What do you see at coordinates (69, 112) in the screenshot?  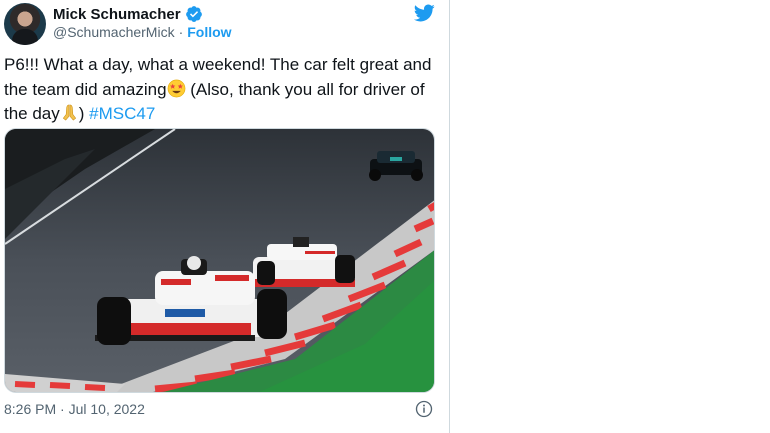 I see `folded-hands-emoji-icon` at bounding box center [69, 112].